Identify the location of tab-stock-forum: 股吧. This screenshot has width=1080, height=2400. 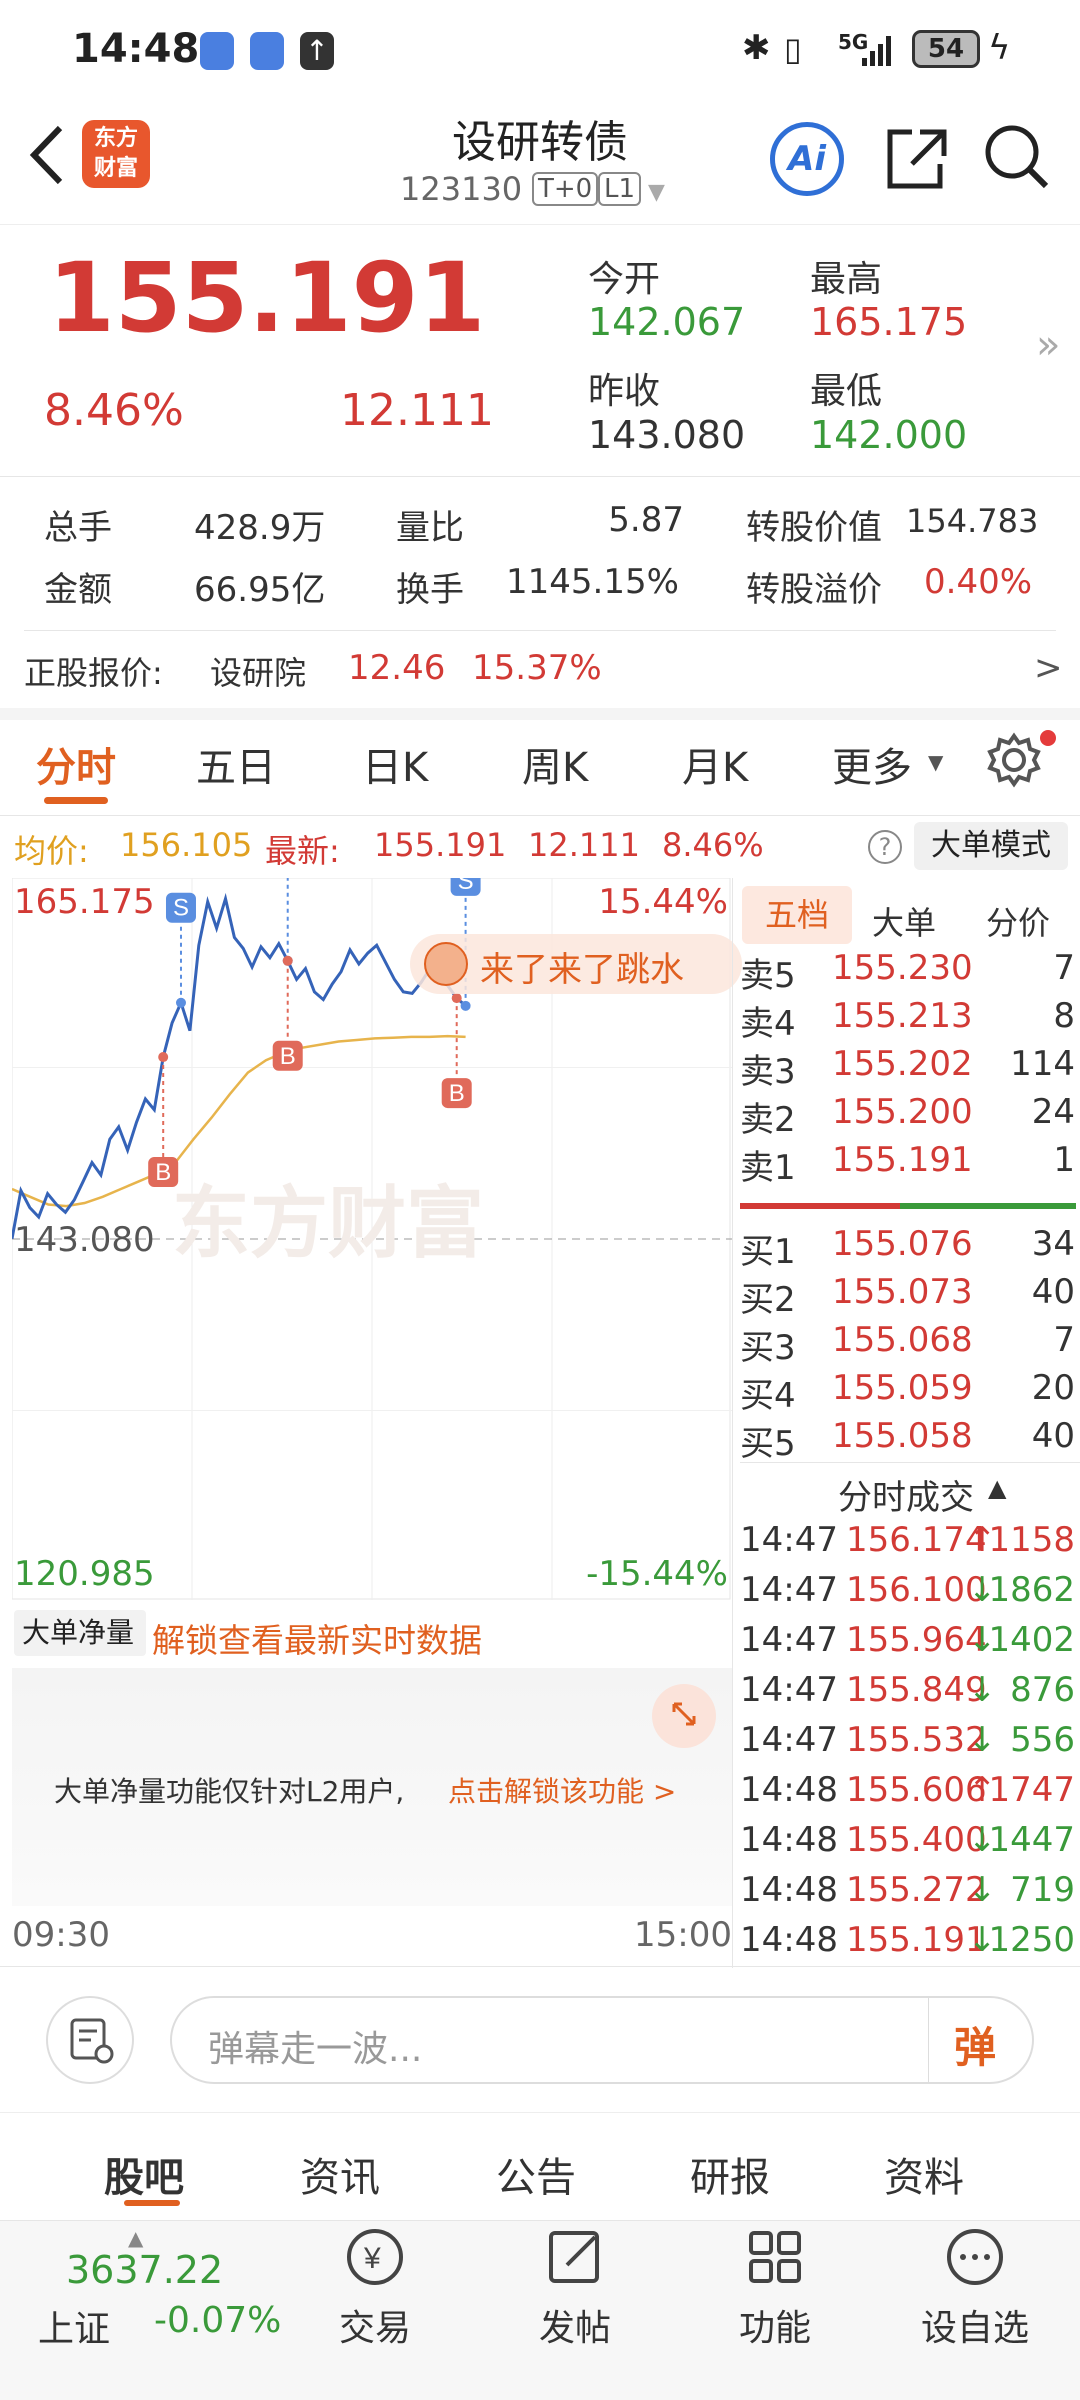
(144, 2174).